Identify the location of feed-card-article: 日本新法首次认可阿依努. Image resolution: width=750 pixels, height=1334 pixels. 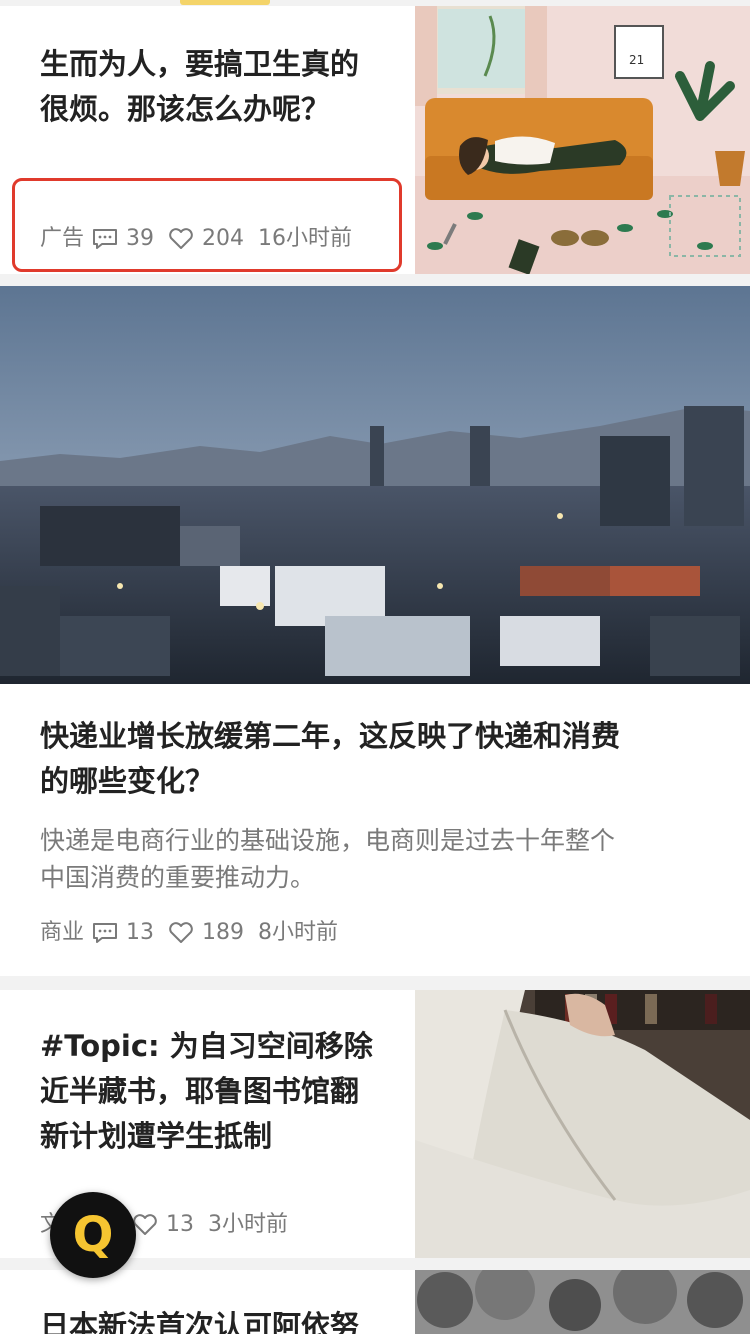
(375, 1302).